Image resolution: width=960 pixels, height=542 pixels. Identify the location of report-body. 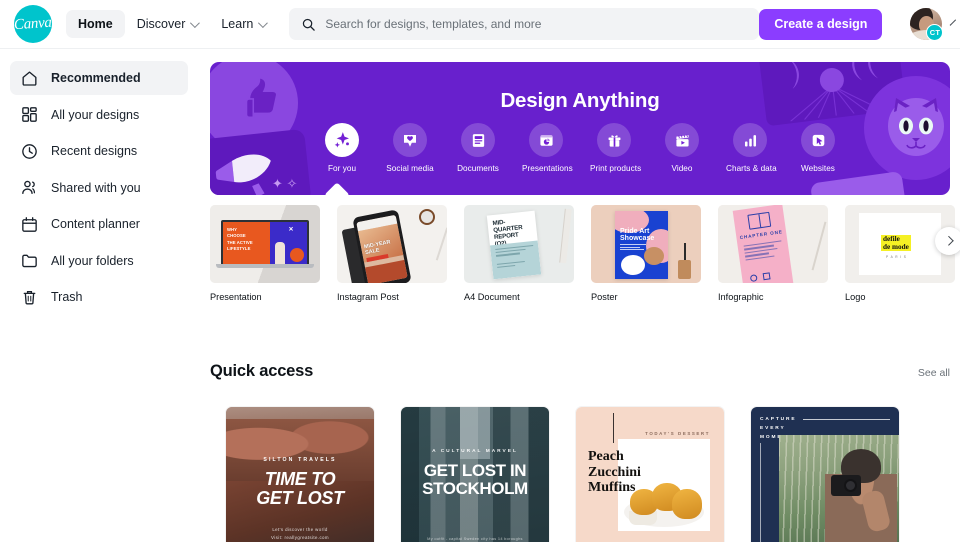
(515, 260).